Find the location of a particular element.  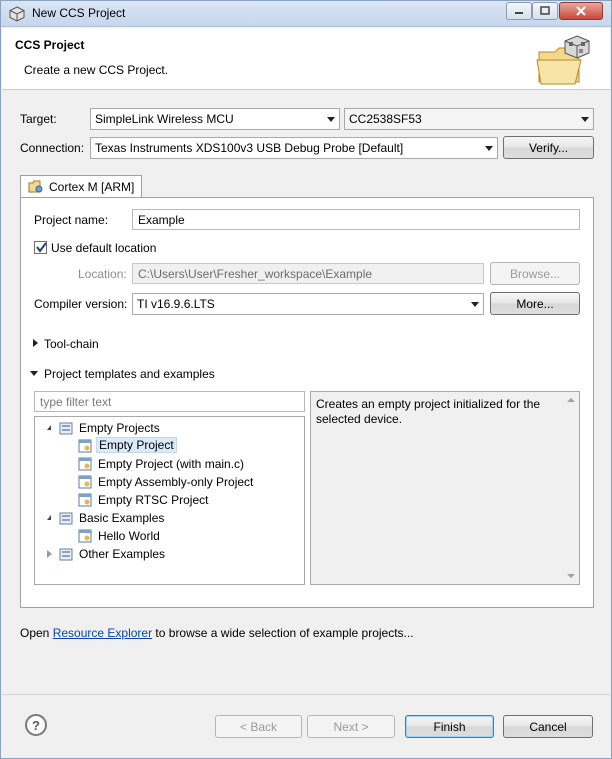

tree-node-empty-rtsc: Empty RTSC Project is located at coordinates (169, 500).